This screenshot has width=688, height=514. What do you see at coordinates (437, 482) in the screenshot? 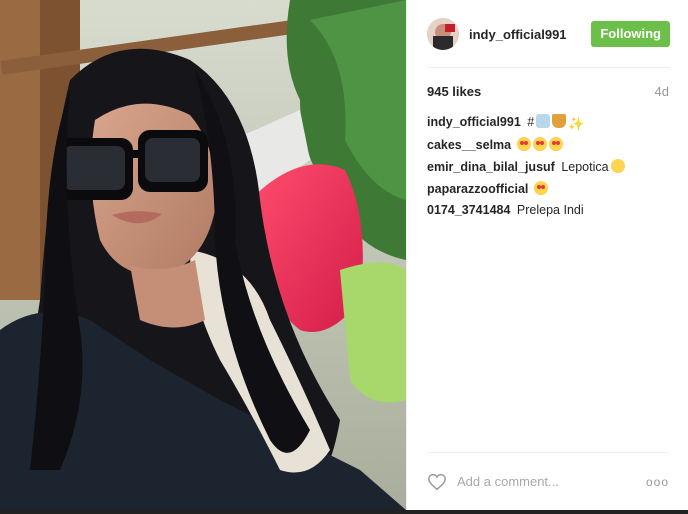
I see `like-heart-icon` at bounding box center [437, 482].